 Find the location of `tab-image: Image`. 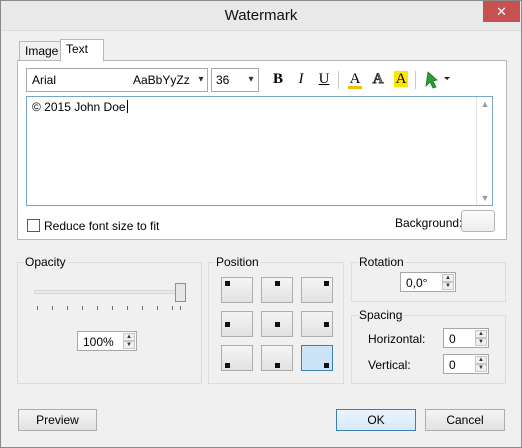

tab-image: Image is located at coordinates (42, 51).